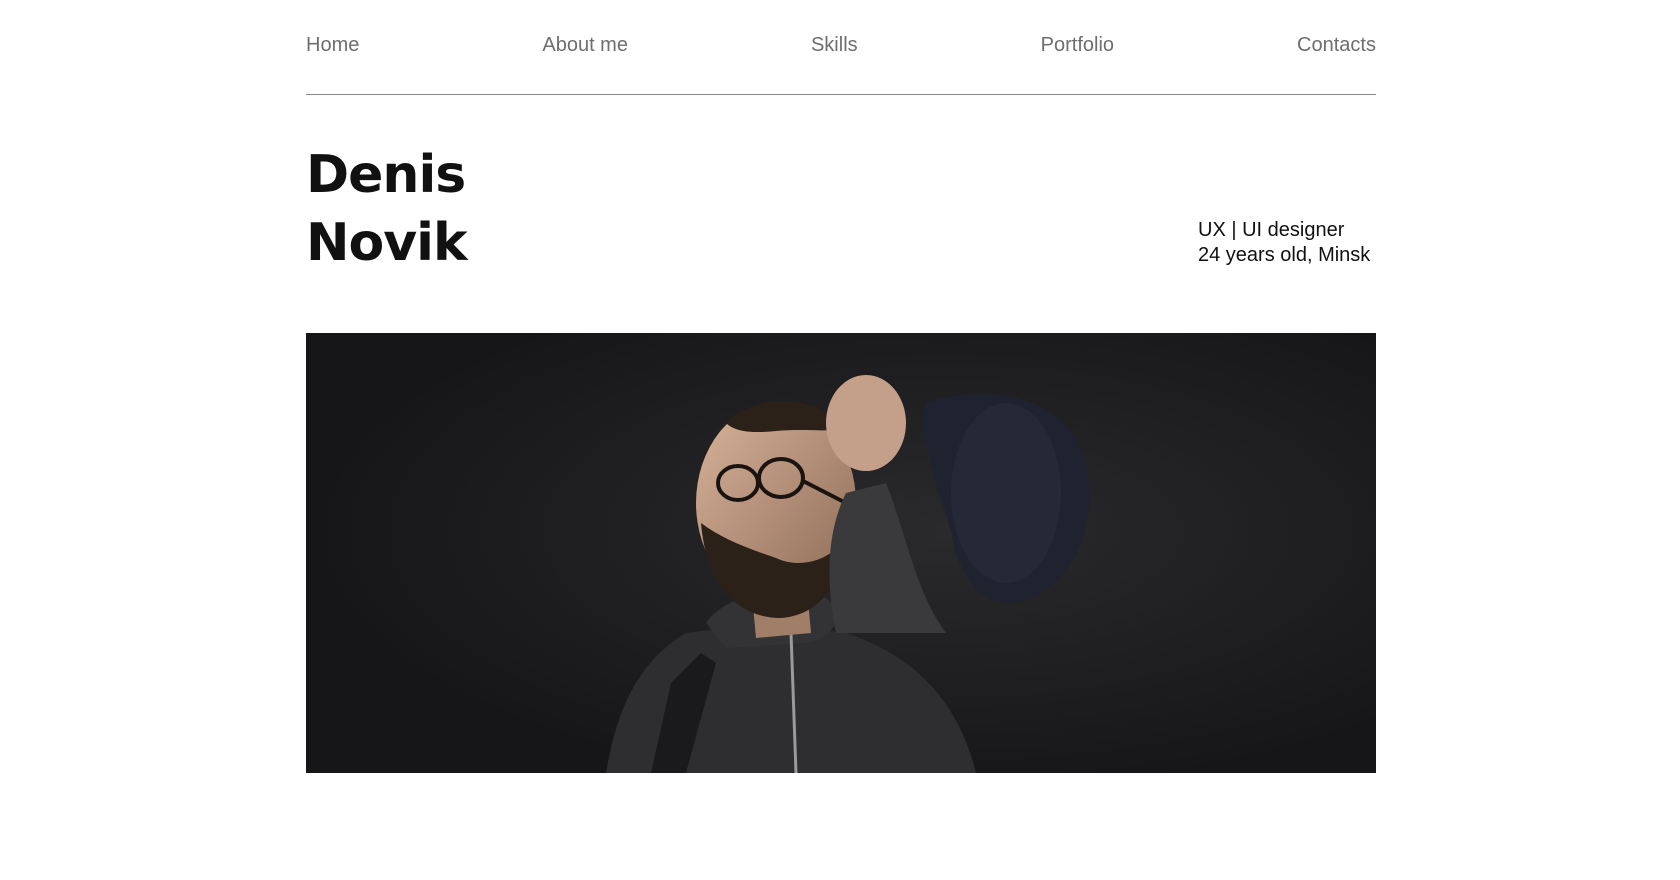  Describe the element at coordinates (1271, 230) in the screenshot. I see `role-text: UX | UI designer` at that location.